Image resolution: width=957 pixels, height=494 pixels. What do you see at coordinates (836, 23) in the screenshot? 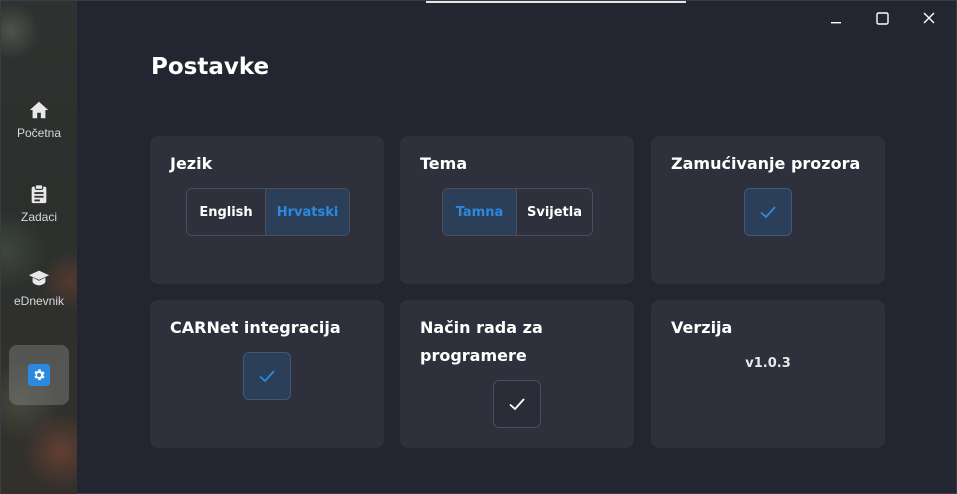
I see `minimize-icon` at bounding box center [836, 23].